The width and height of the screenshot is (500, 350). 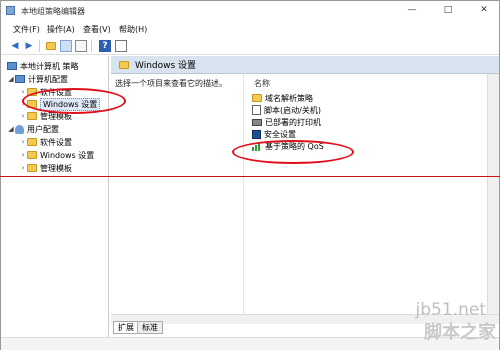 I want to click on tree-item-label: Windows 设置, so click(x=67, y=155).